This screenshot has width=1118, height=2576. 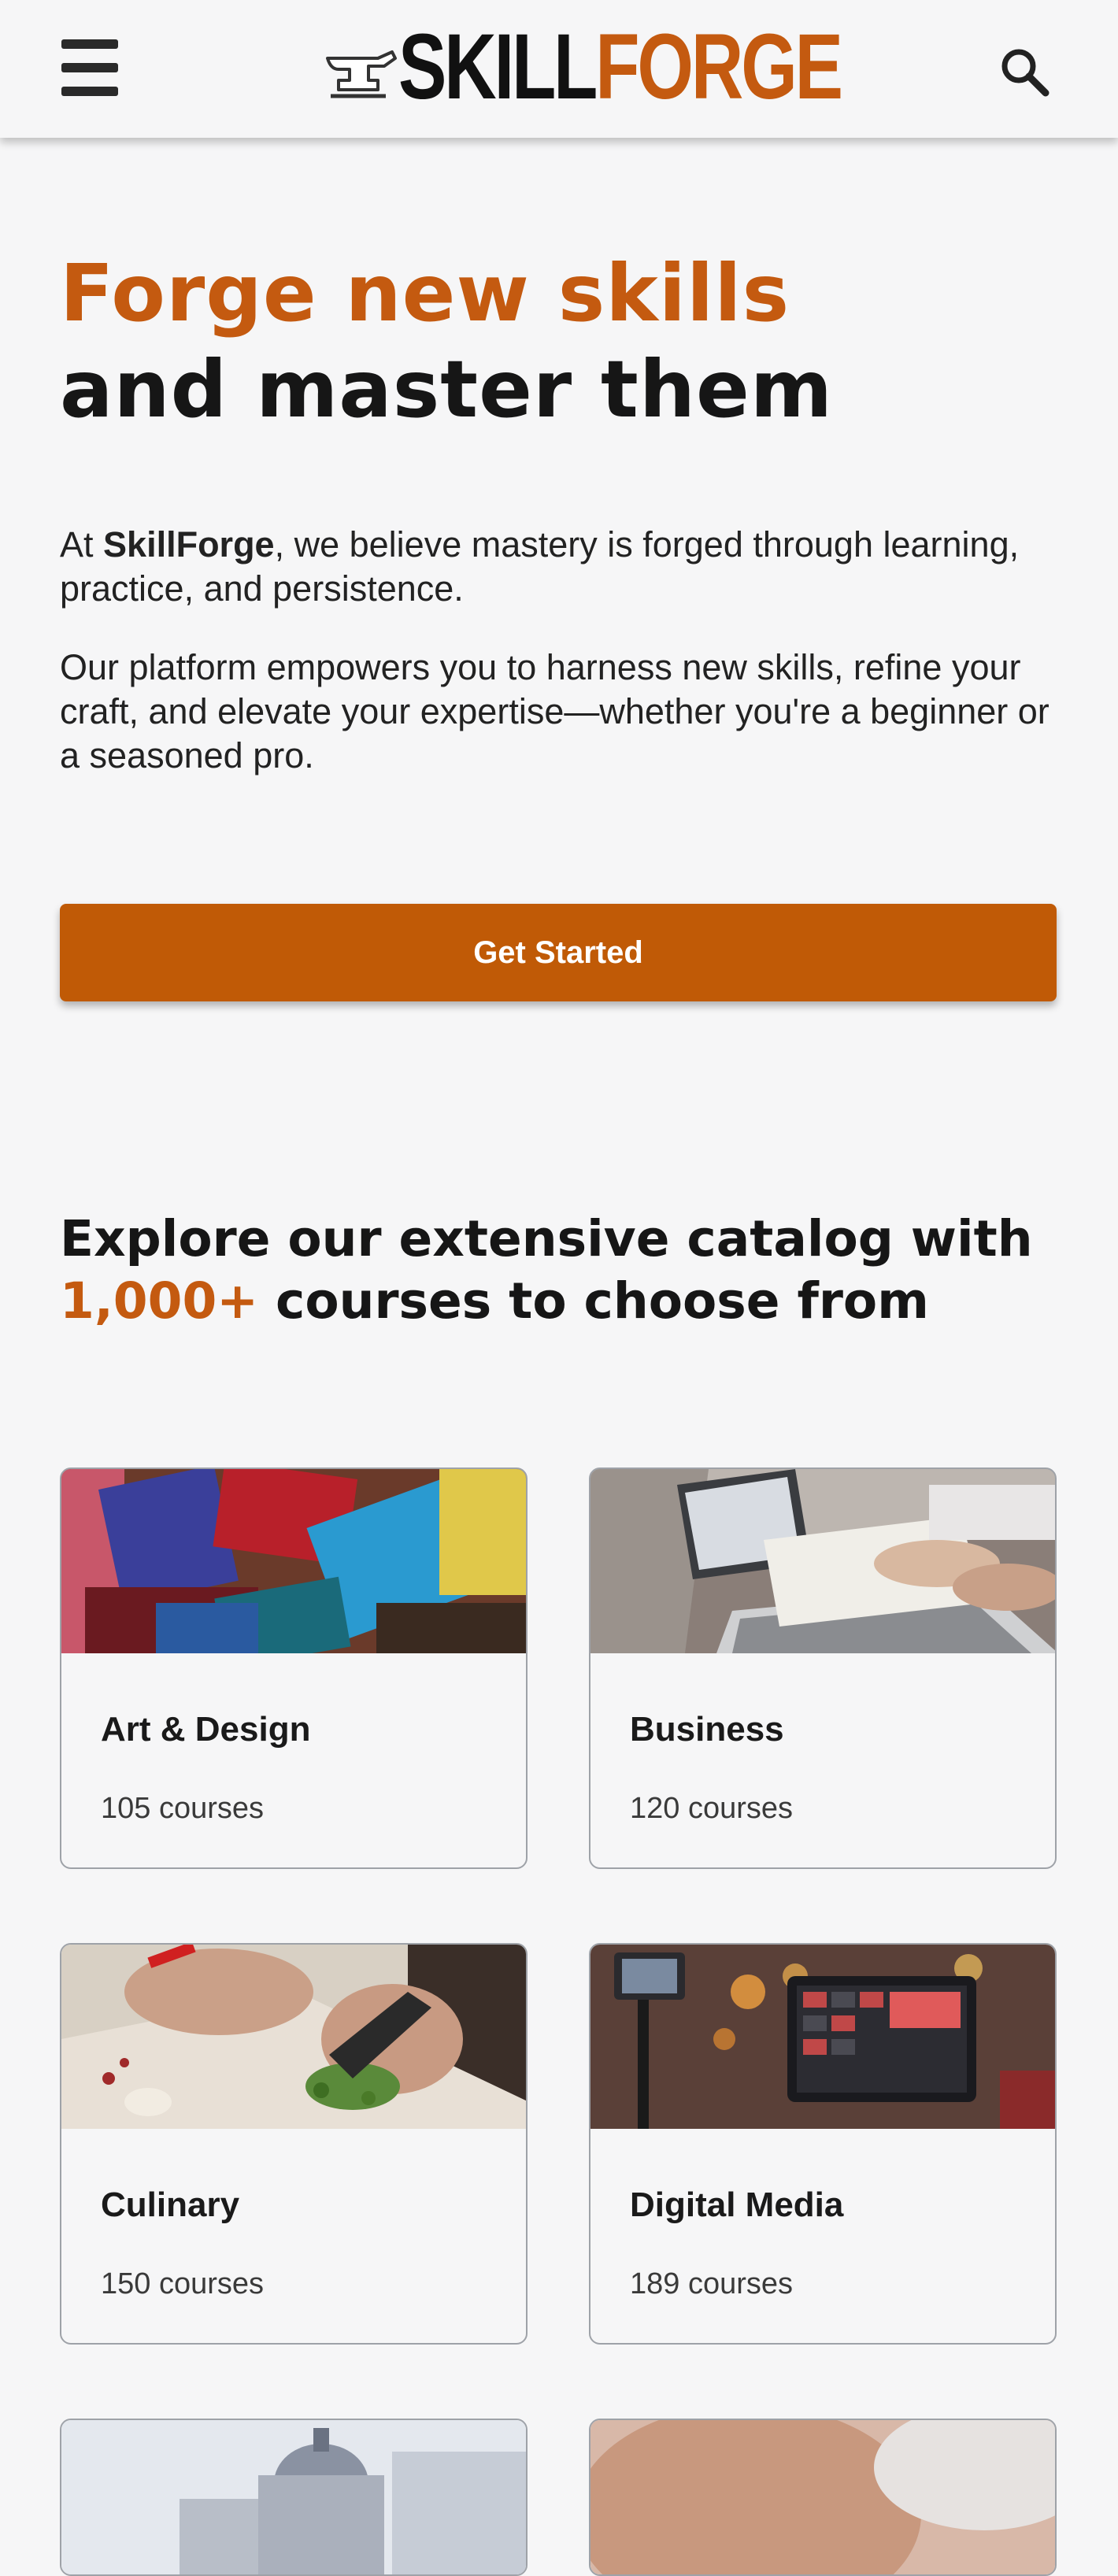 What do you see at coordinates (822, 1561) in the screenshot?
I see `business-image` at bounding box center [822, 1561].